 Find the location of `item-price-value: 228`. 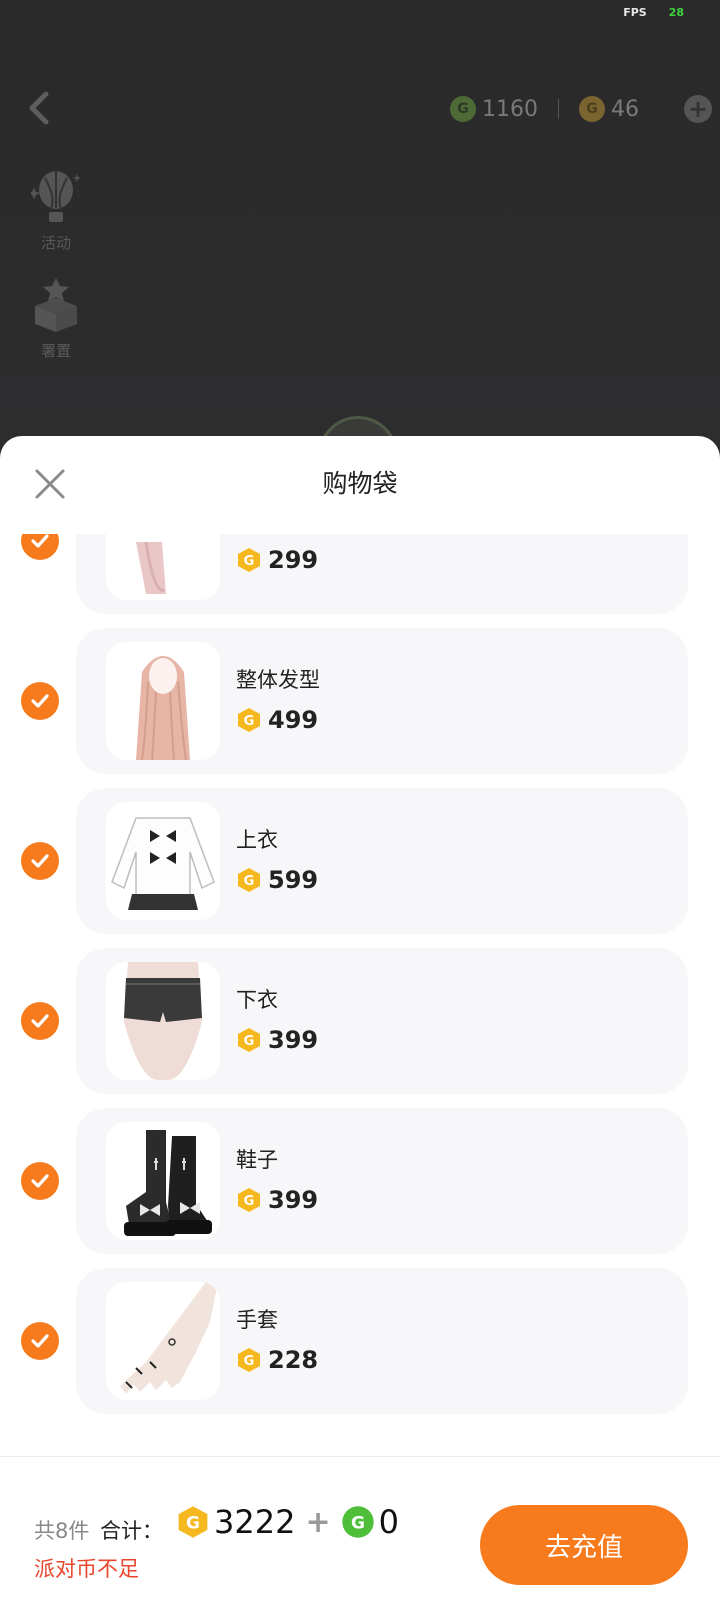

item-price-value: 228 is located at coordinates (293, 1360).